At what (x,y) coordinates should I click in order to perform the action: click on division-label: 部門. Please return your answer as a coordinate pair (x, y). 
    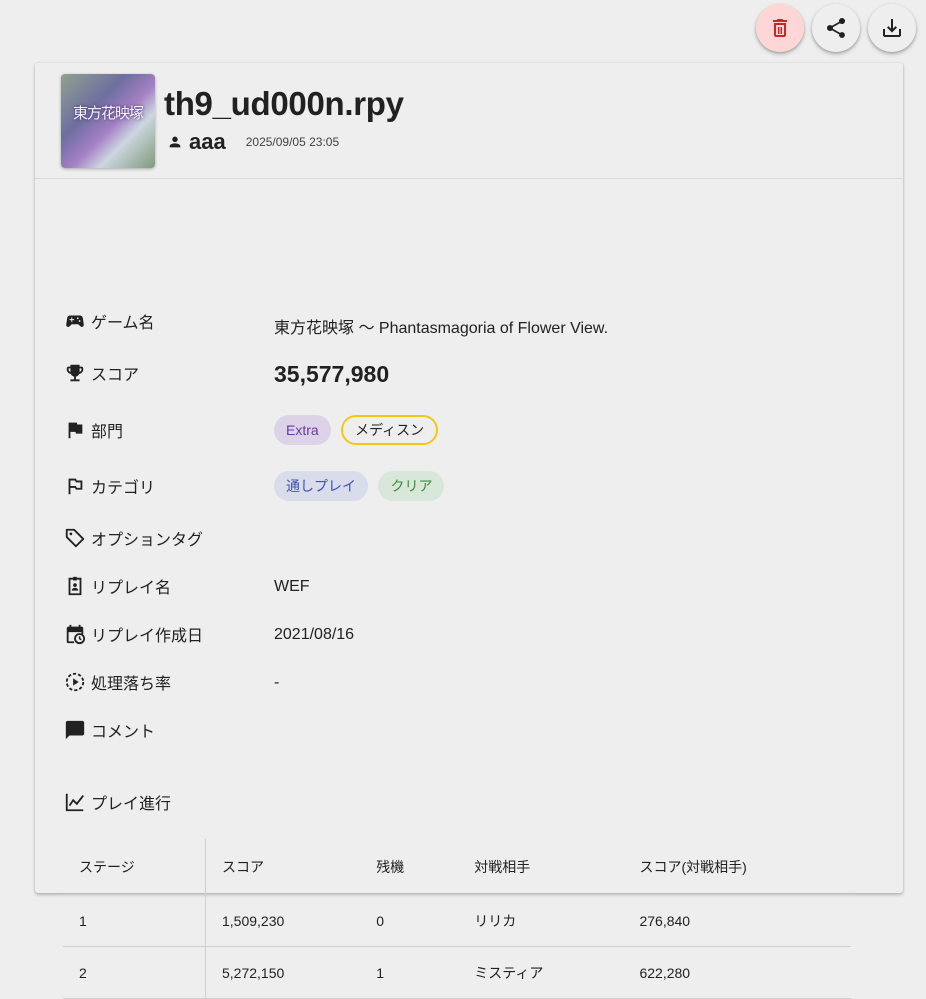
    Looking at the image, I should click on (107, 432).